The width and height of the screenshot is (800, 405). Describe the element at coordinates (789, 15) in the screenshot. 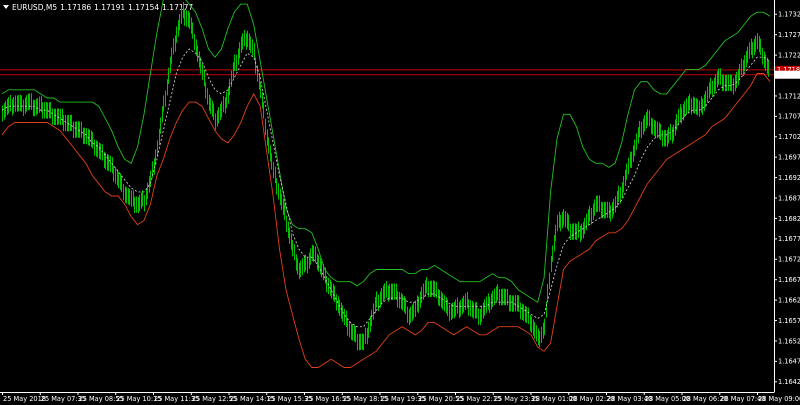

I see `y-tick-label: 1.17325` at that location.